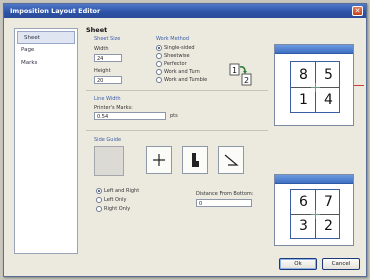 The height and width of the screenshot is (280, 370). I want to click on height-label: Height, so click(102, 71).